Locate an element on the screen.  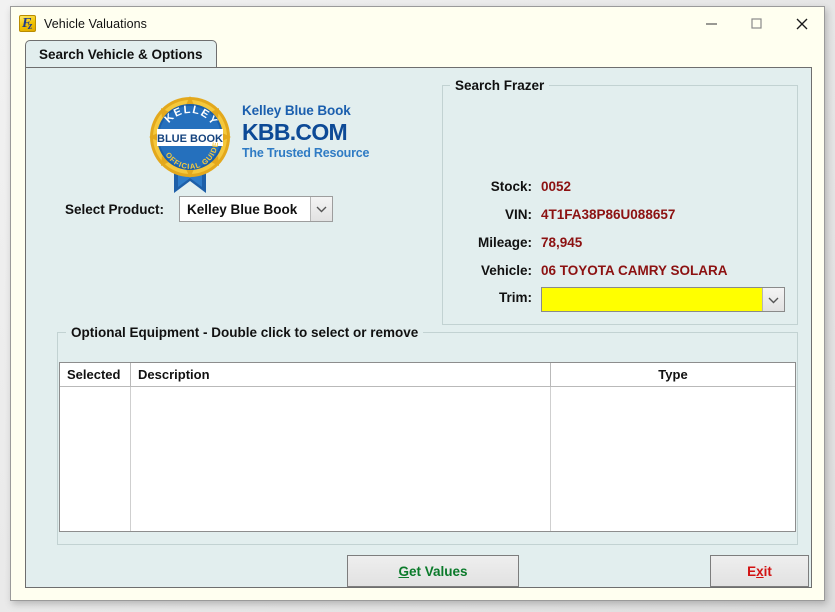
field-vehicle: Vehicle: 06 TOYOTA CAMRY SOLARA is located at coordinates (587, 270).